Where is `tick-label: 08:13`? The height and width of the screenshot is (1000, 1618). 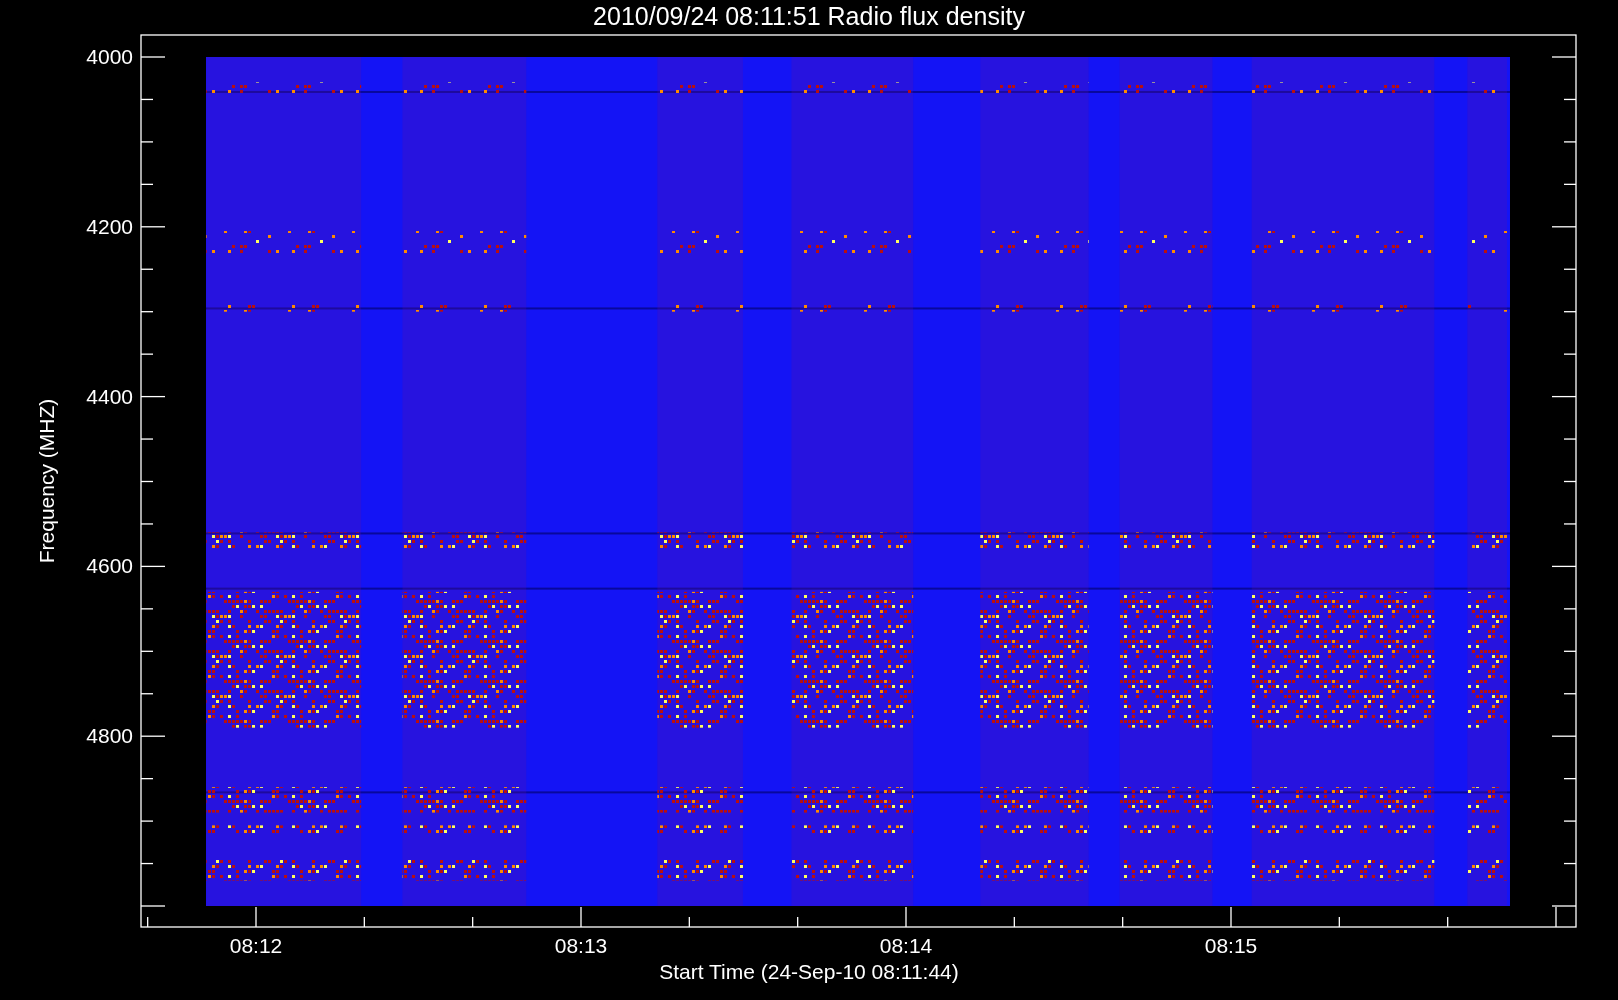
tick-label: 08:13 is located at coordinates (581, 945).